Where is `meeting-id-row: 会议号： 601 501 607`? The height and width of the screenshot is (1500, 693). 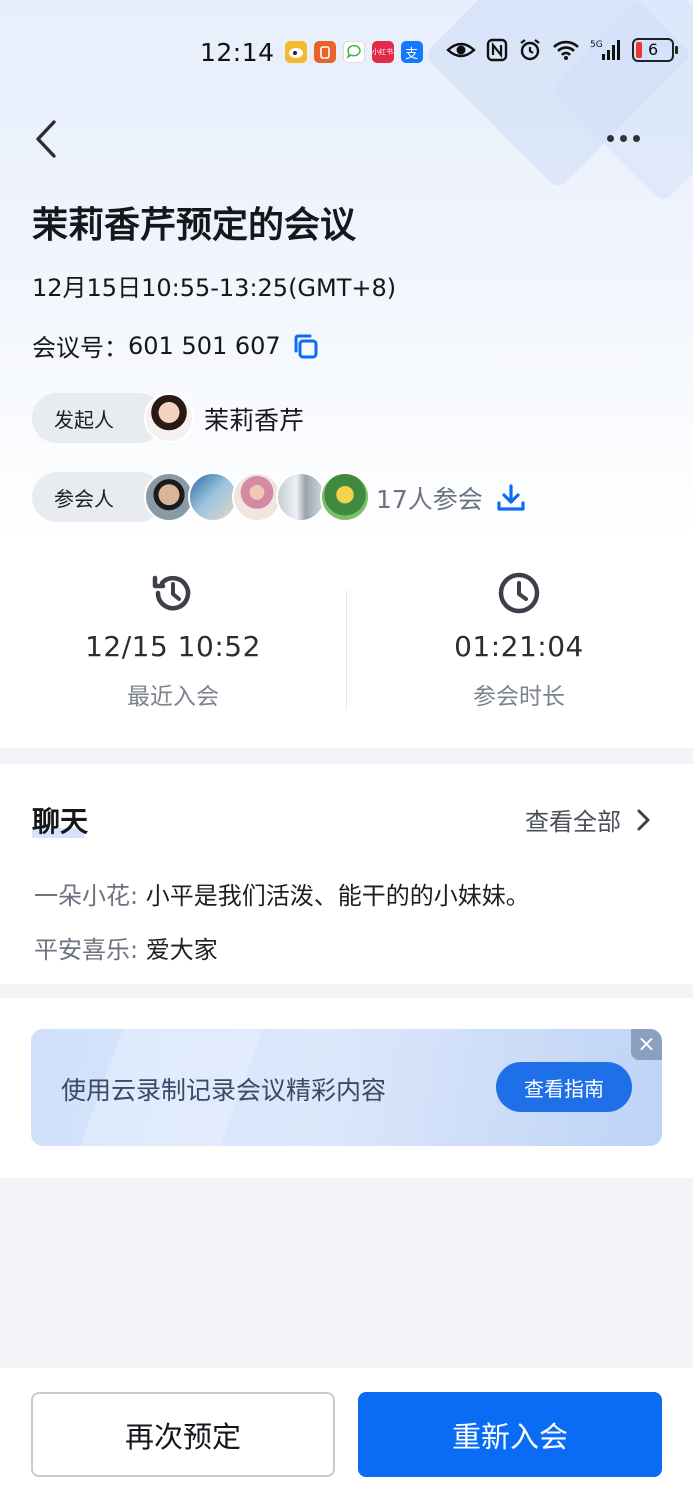
meeting-id-row: 会议号： 601 501 607 is located at coordinates (175, 345).